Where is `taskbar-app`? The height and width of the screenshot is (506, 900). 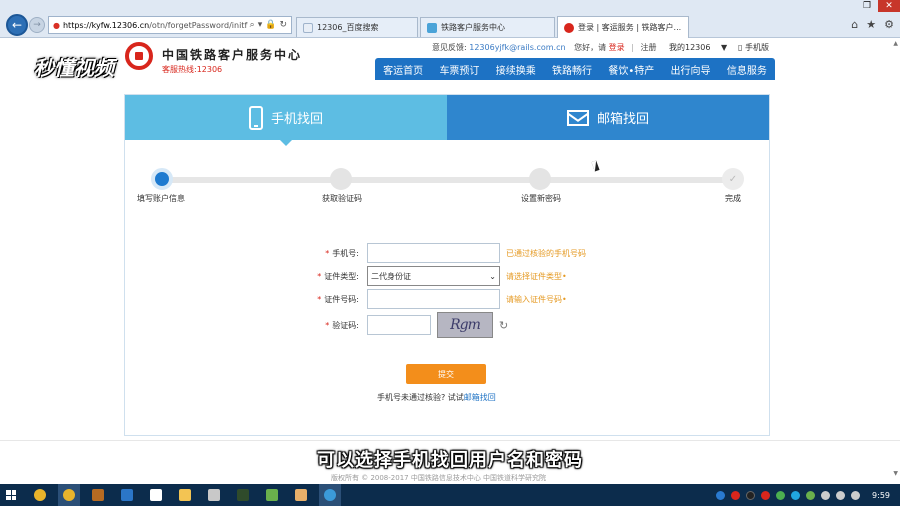 taskbar-app is located at coordinates (98, 495).